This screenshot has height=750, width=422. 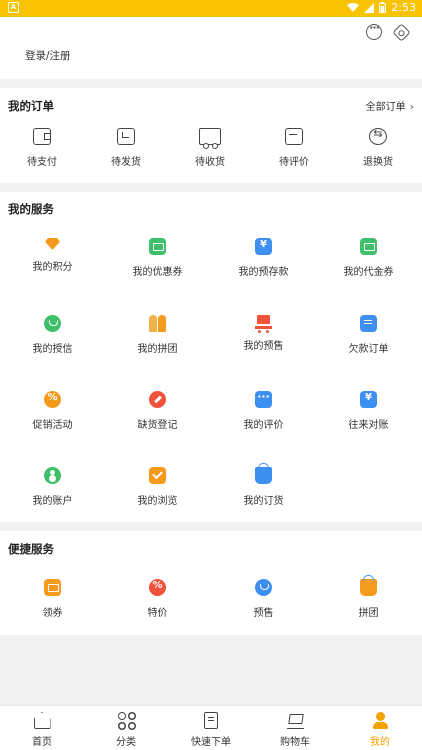 I want to click on order-item-label: 待收货, so click(x=210, y=162).